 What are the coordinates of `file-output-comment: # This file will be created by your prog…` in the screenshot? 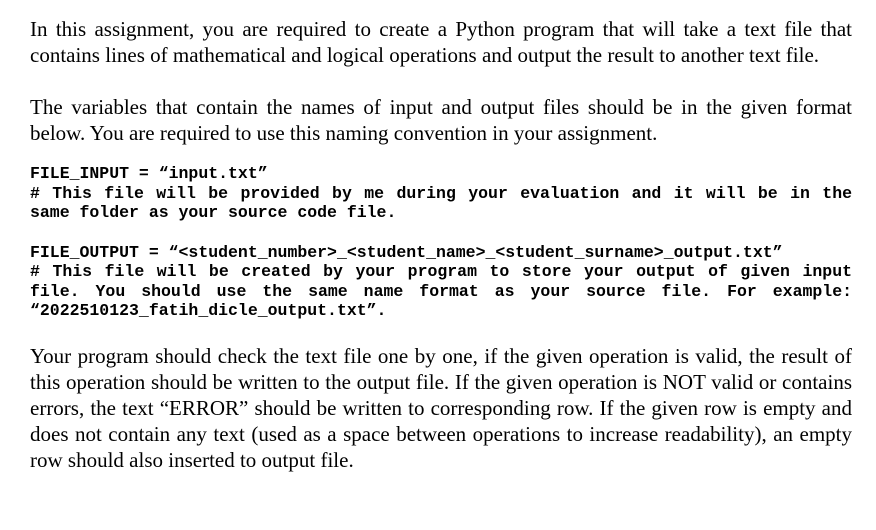 It's located at (441, 291).